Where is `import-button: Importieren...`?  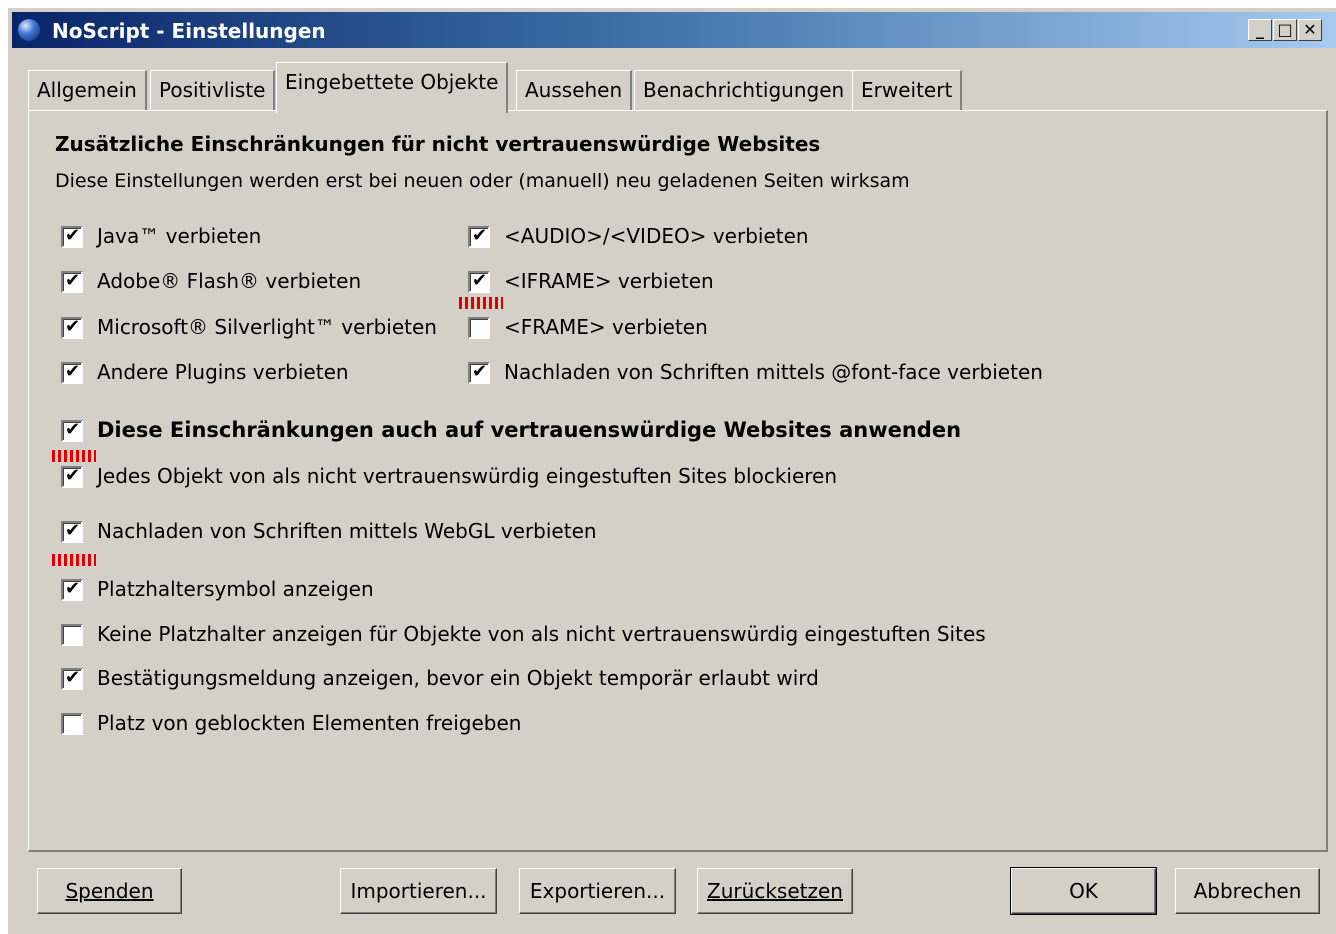 import-button: Importieren... is located at coordinates (418, 891).